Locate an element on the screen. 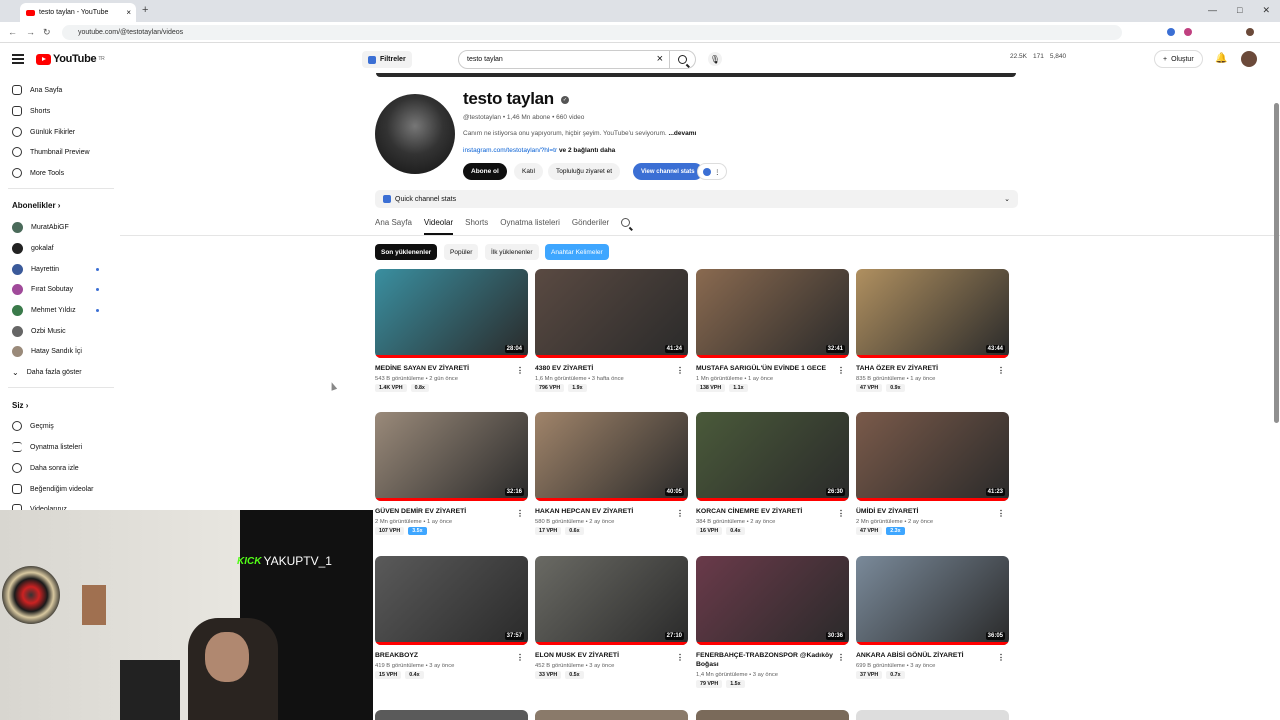 The height and width of the screenshot is (720, 1280). sidebar-sub: gokalaf is located at coordinates (33, 248).